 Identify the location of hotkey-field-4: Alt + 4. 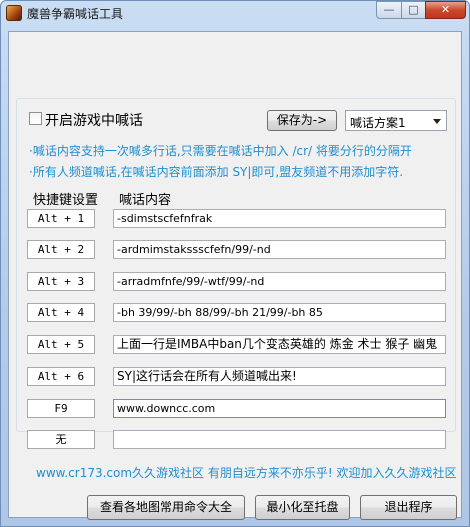
(61, 312).